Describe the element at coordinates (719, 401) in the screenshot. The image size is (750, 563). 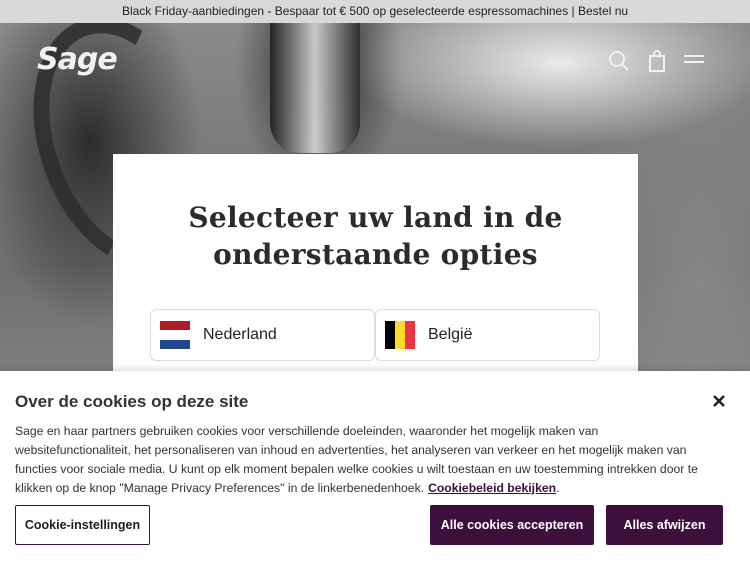
I see `close-icon` at that location.